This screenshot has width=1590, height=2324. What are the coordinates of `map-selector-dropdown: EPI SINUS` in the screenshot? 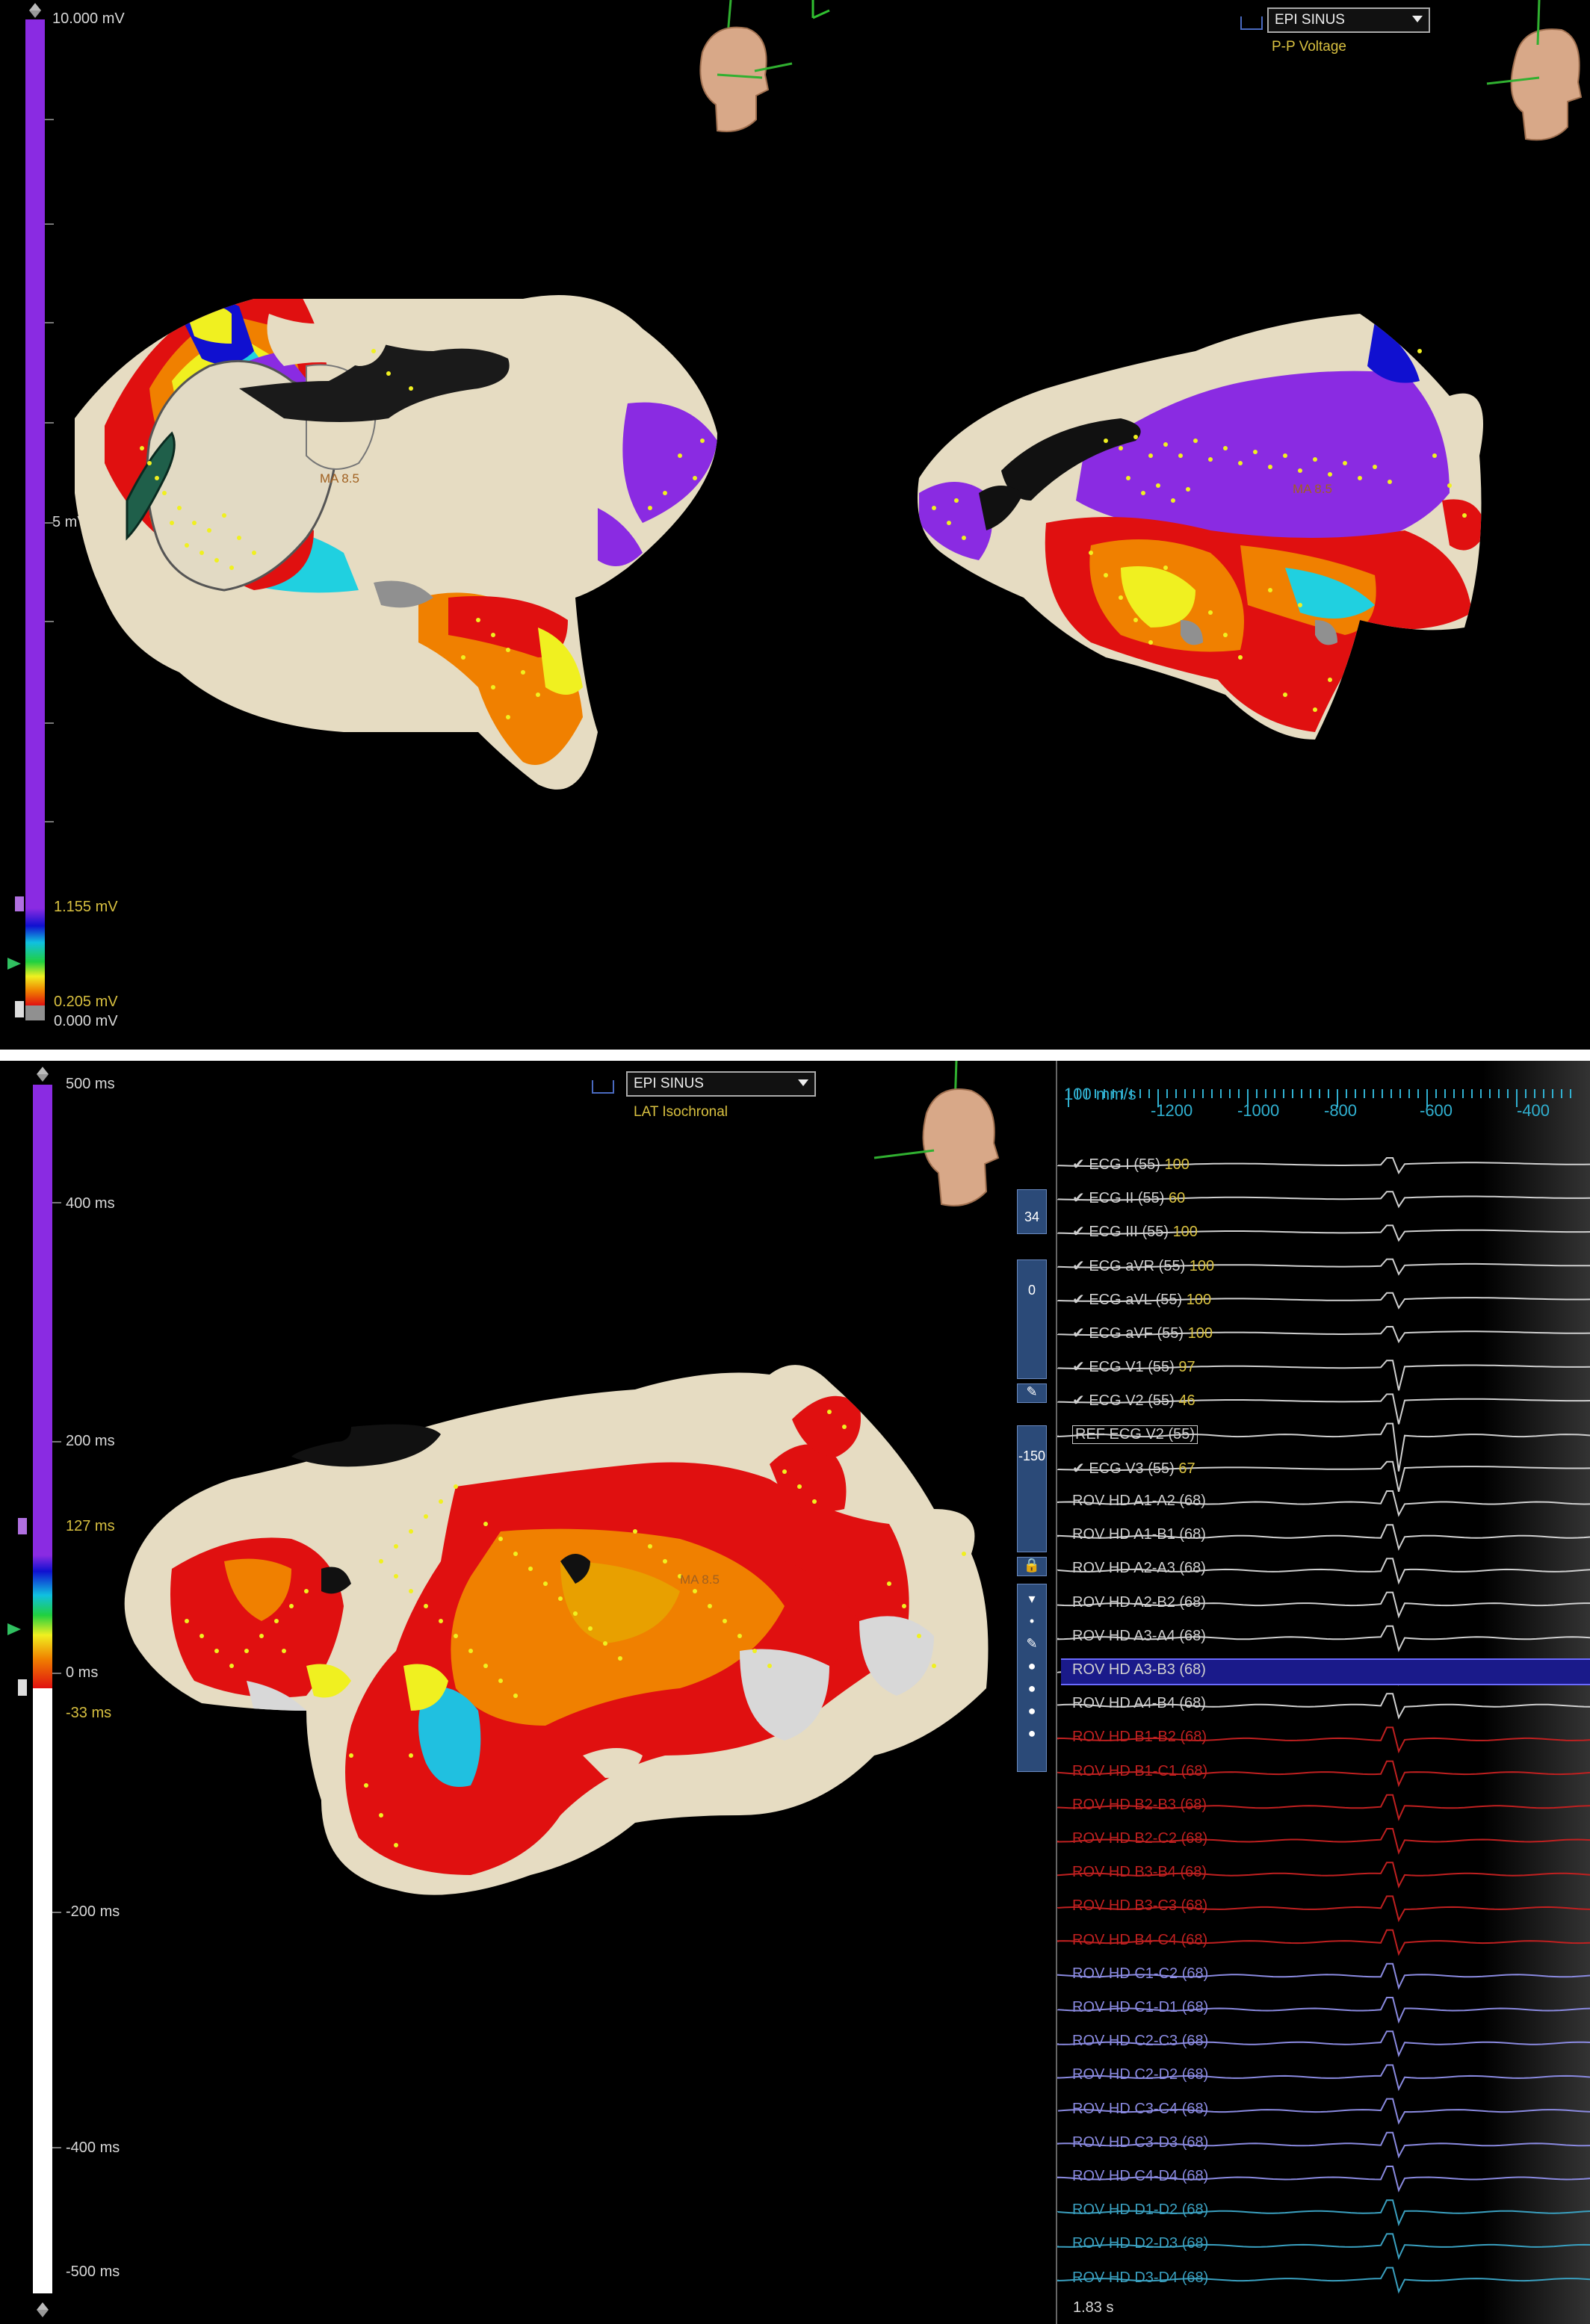 It's located at (1348, 20).